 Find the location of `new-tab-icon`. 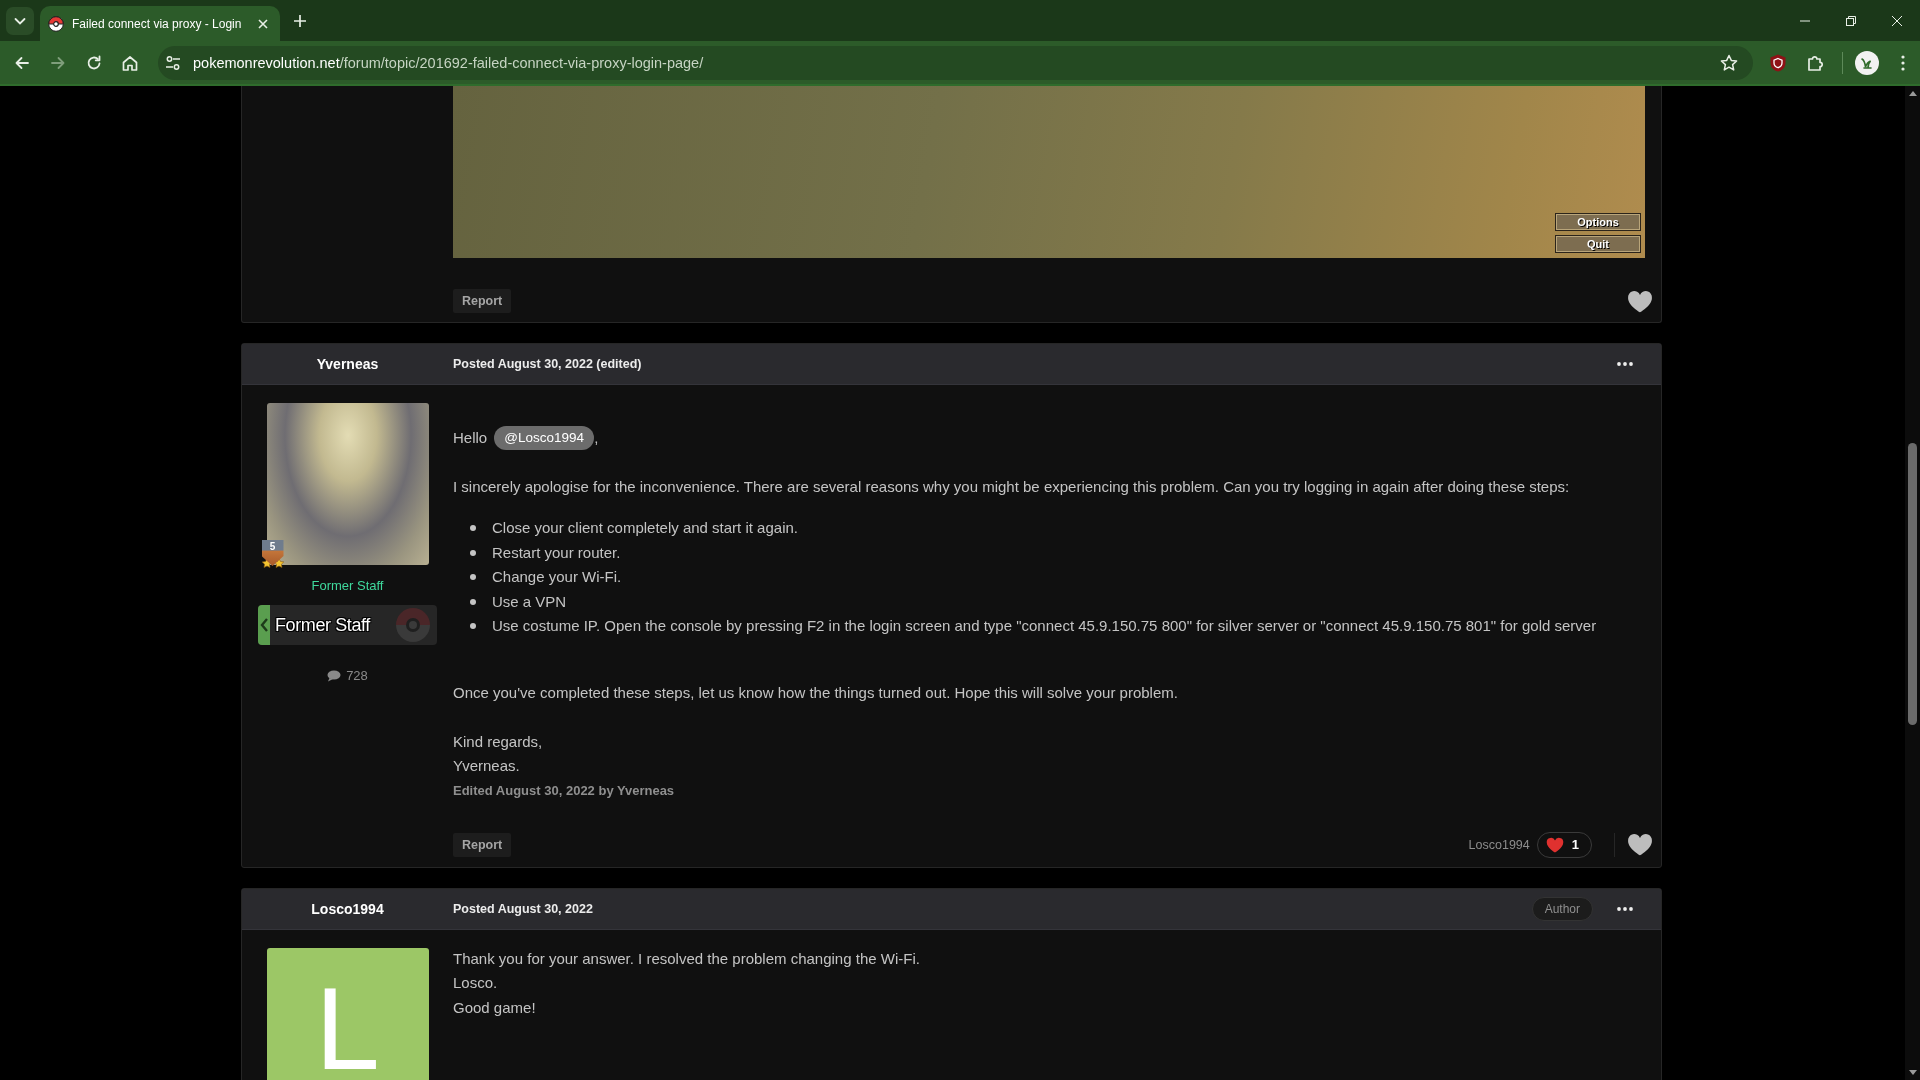

new-tab-icon is located at coordinates (300, 20).